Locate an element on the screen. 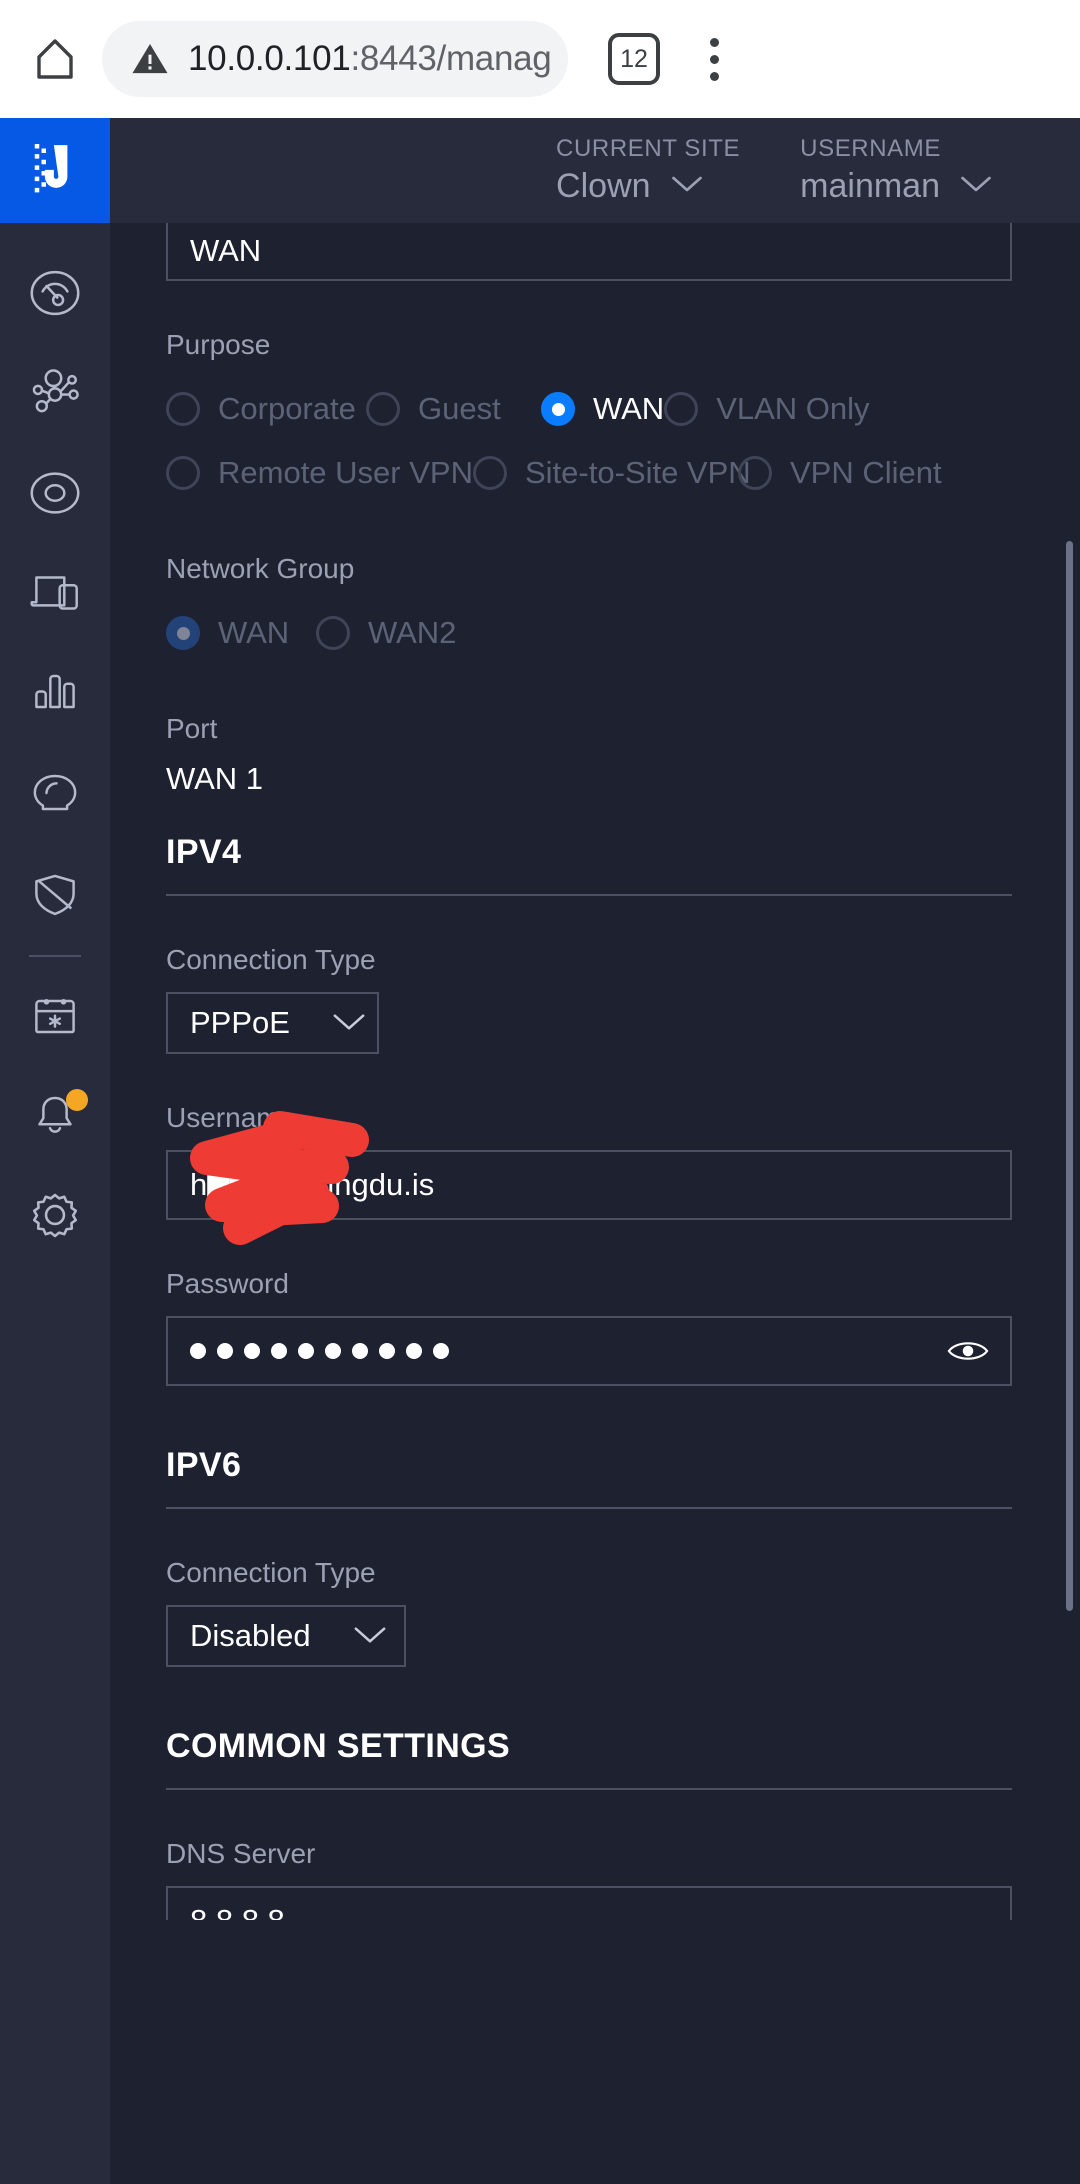  overflow-menu-icon is located at coordinates (714, 59).